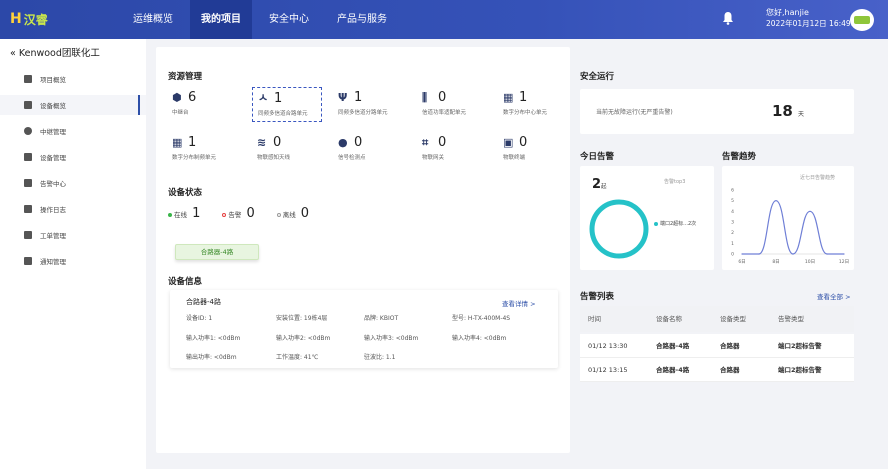 The height and width of the screenshot is (469, 888). Describe the element at coordinates (519, 303) in the screenshot. I see `detail-link: 查看详情 >` at that location.